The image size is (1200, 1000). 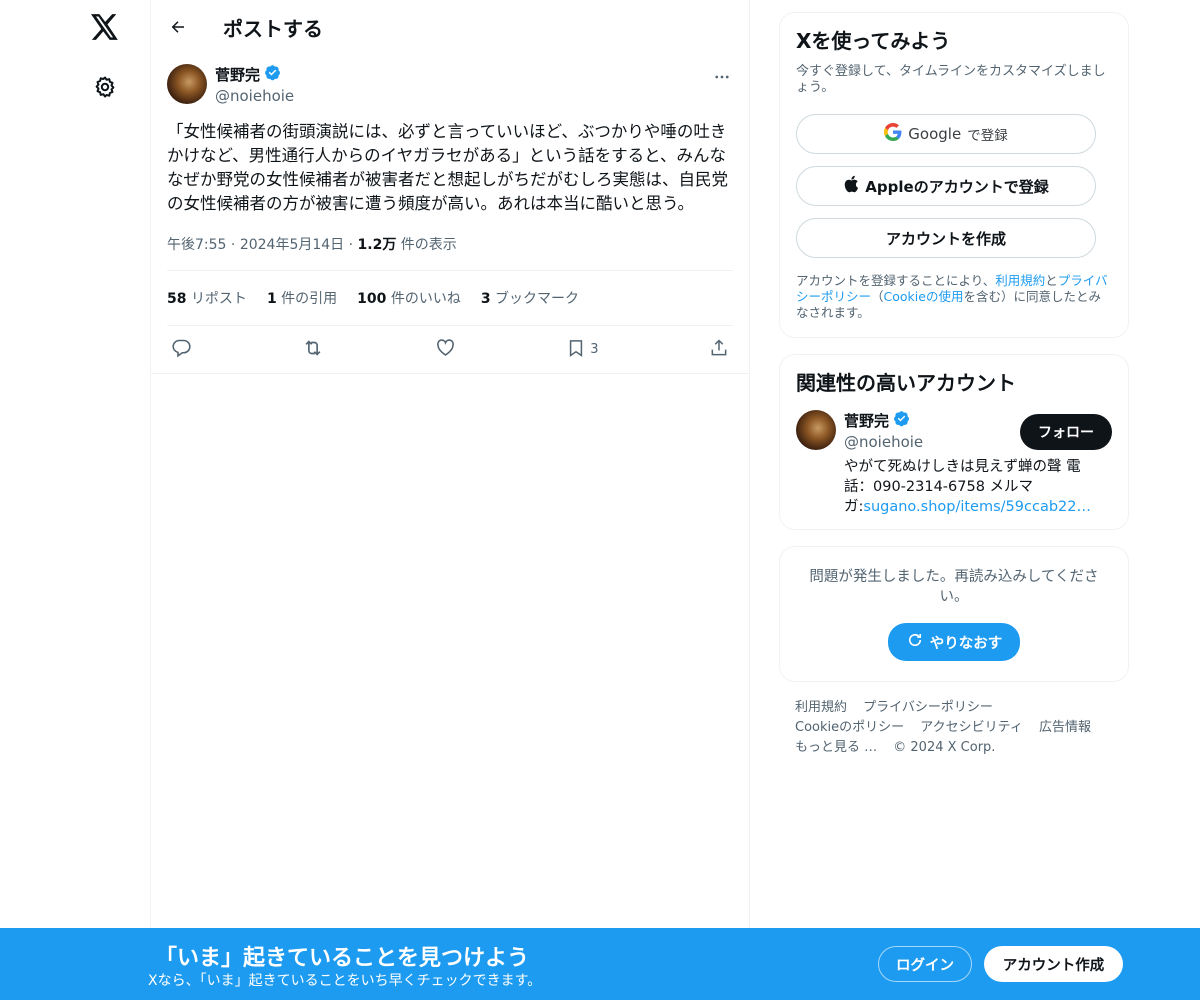 What do you see at coordinates (345, 981) in the screenshot?
I see `banner-subtitle: Xなら、「いま」起きていることをいち早くチェックできます。` at bounding box center [345, 981].